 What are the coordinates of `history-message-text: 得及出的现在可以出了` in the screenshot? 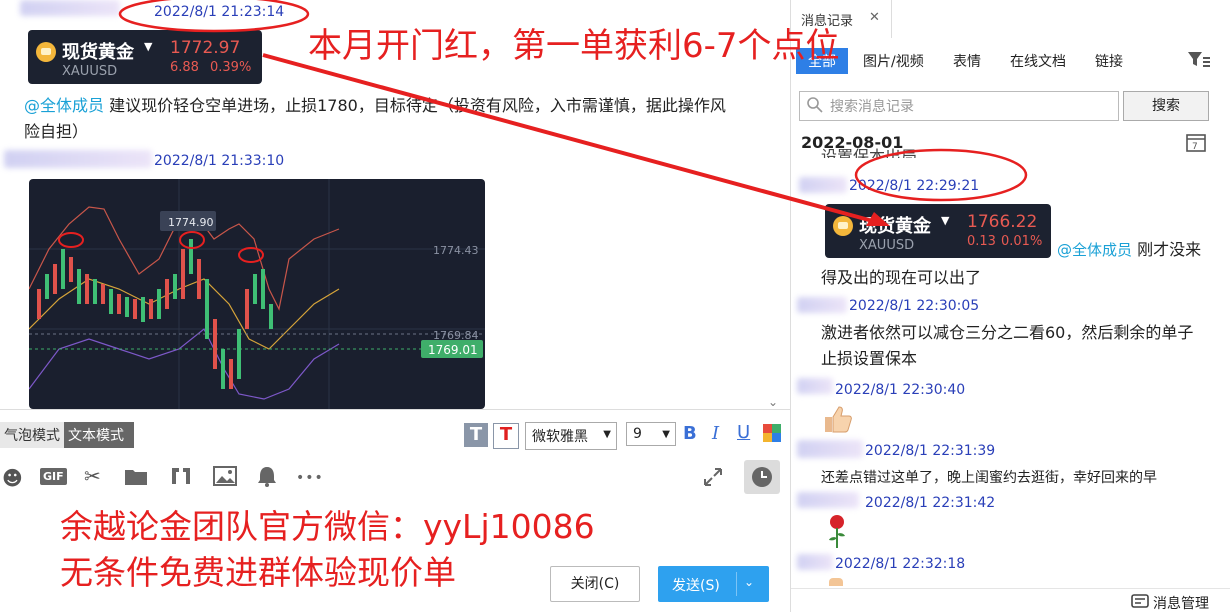 It's located at (901, 277).